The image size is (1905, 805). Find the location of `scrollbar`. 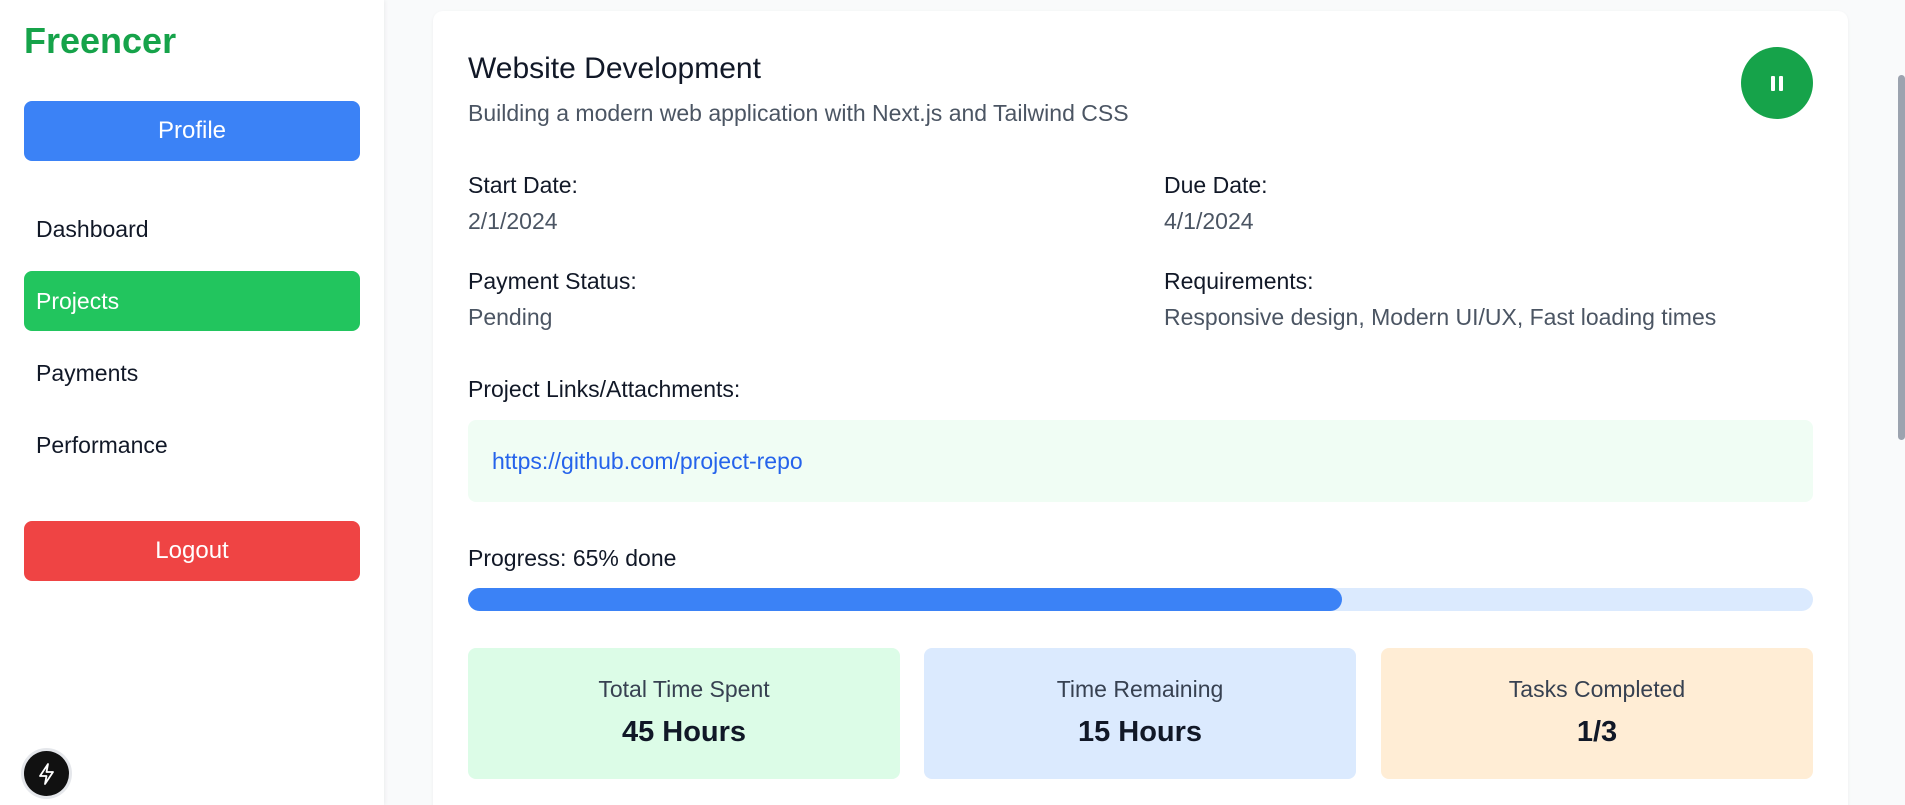

scrollbar is located at coordinates (1901, 257).